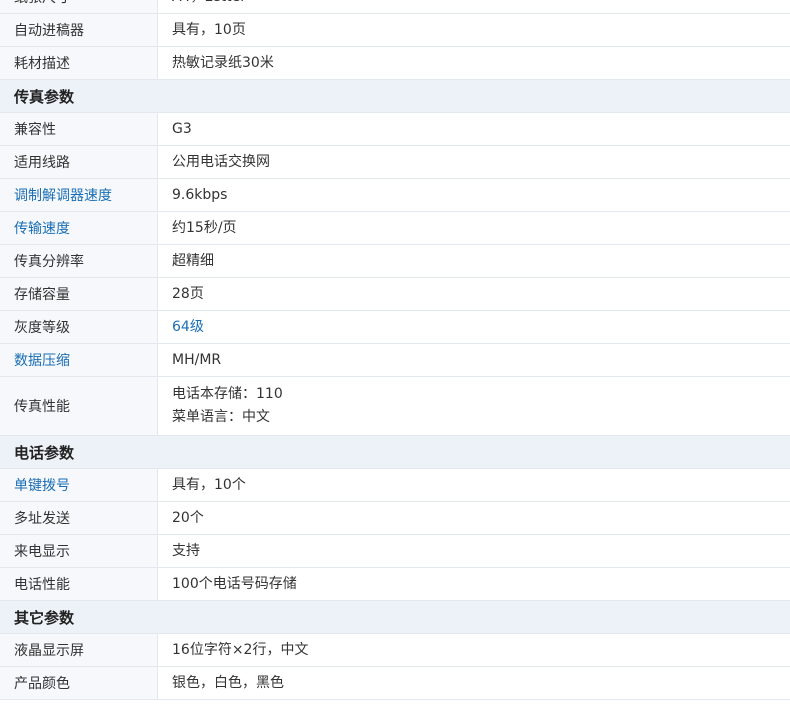 The image size is (790, 714). What do you see at coordinates (193, 260) in the screenshot?
I see `spec-value-line: 超精细` at bounding box center [193, 260].